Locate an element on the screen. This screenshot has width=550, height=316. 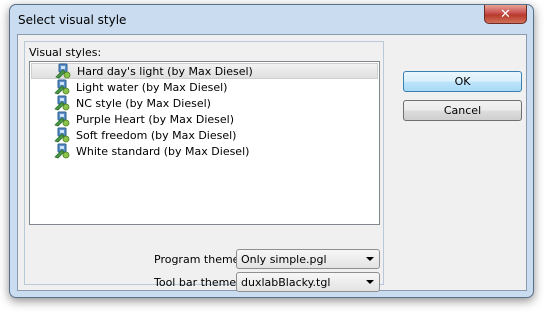
cancel-button: Cancel is located at coordinates (462, 110).